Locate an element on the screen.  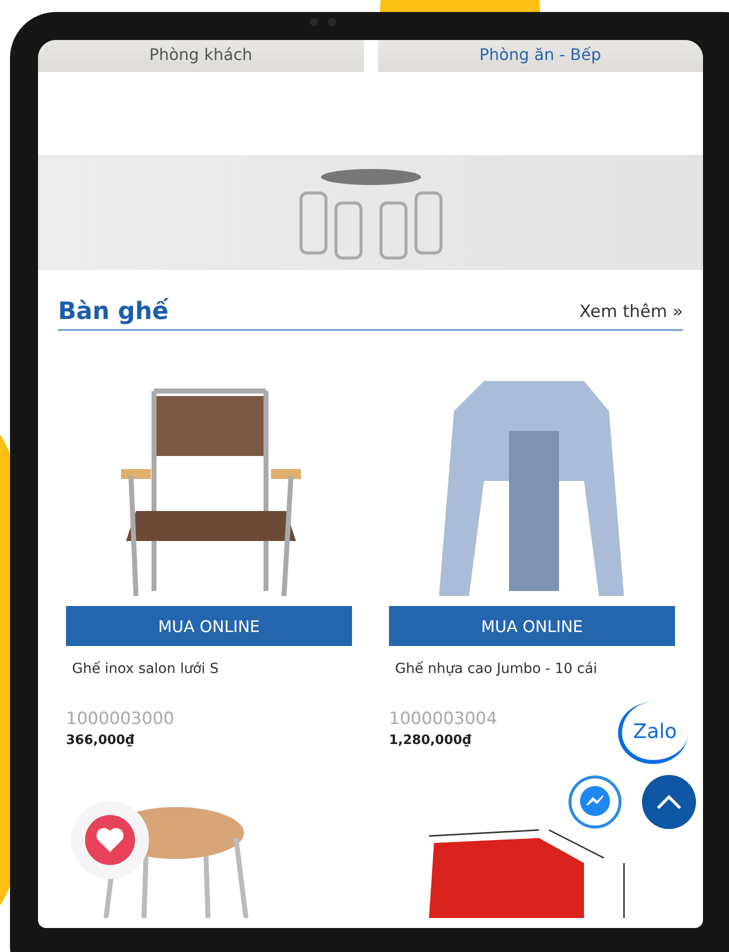
product-price: 1,280,000₫ is located at coordinates (430, 740).